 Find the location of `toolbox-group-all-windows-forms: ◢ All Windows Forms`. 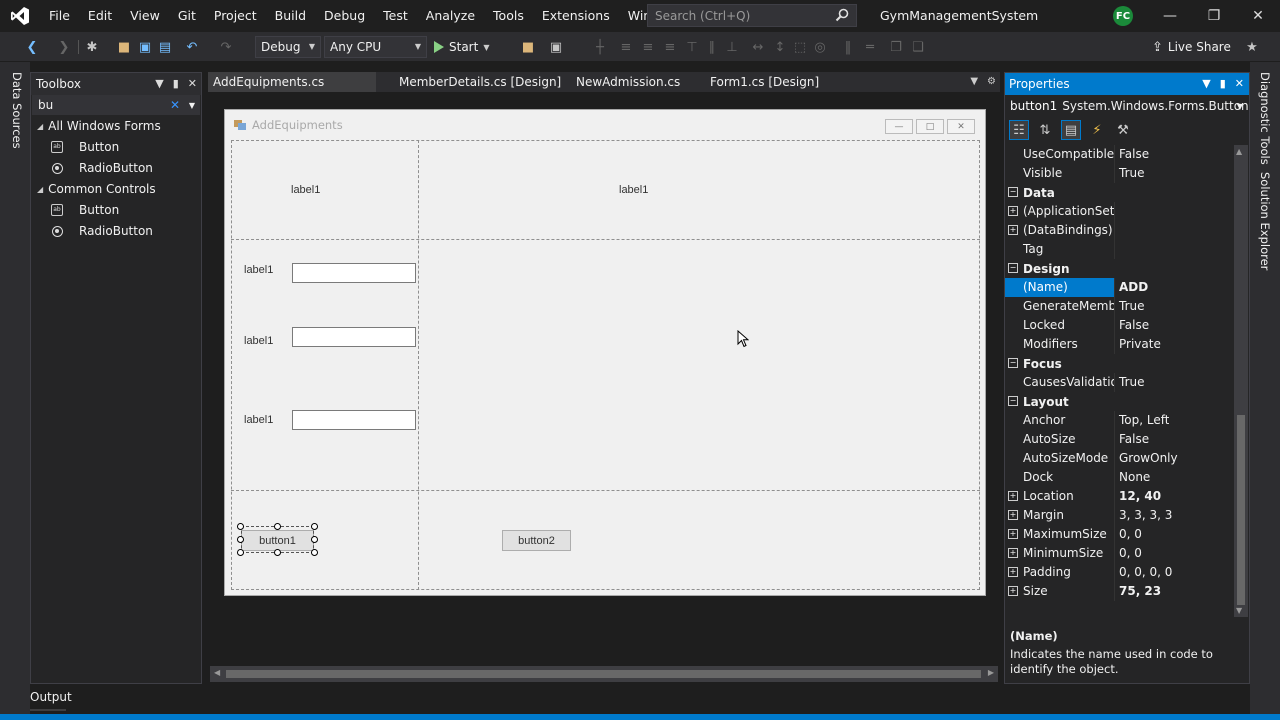

toolbox-group-all-windows-forms: ◢ All Windows Forms is located at coordinates (116, 126).